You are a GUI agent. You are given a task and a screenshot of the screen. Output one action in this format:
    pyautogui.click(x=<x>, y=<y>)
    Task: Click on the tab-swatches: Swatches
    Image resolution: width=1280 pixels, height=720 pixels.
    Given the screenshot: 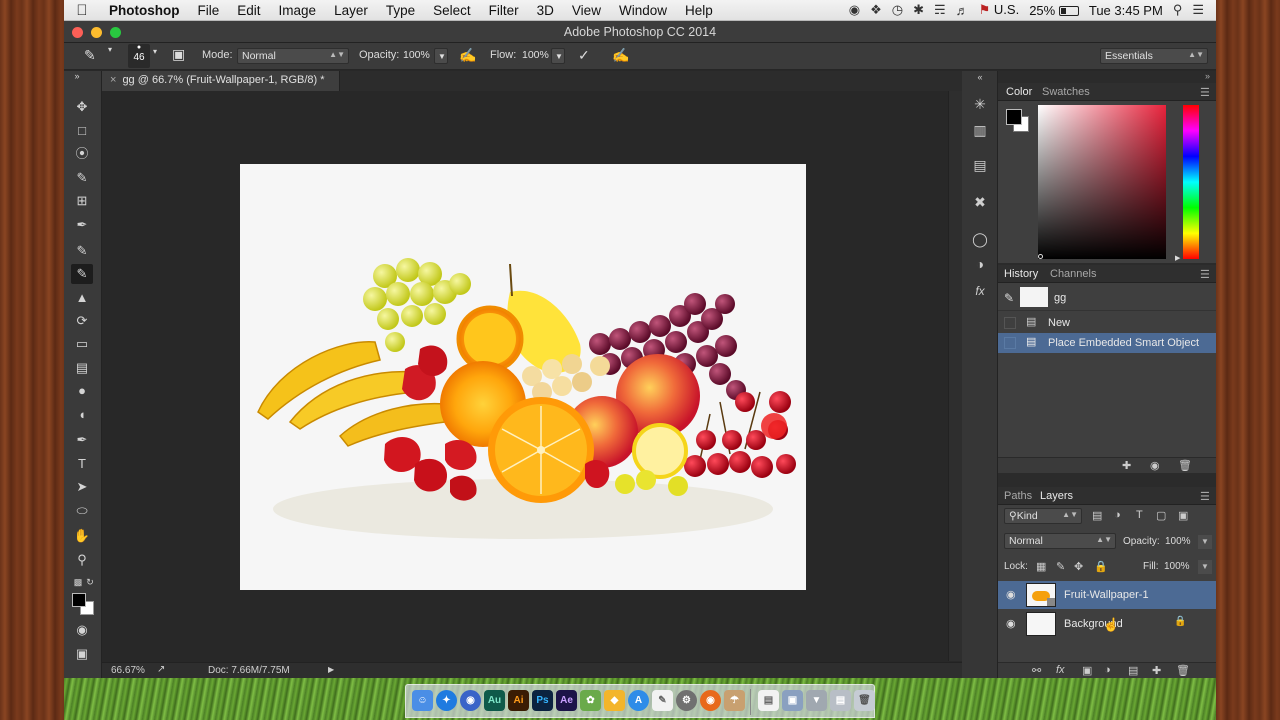 What is the action you would take?
    pyautogui.click(x=1066, y=92)
    